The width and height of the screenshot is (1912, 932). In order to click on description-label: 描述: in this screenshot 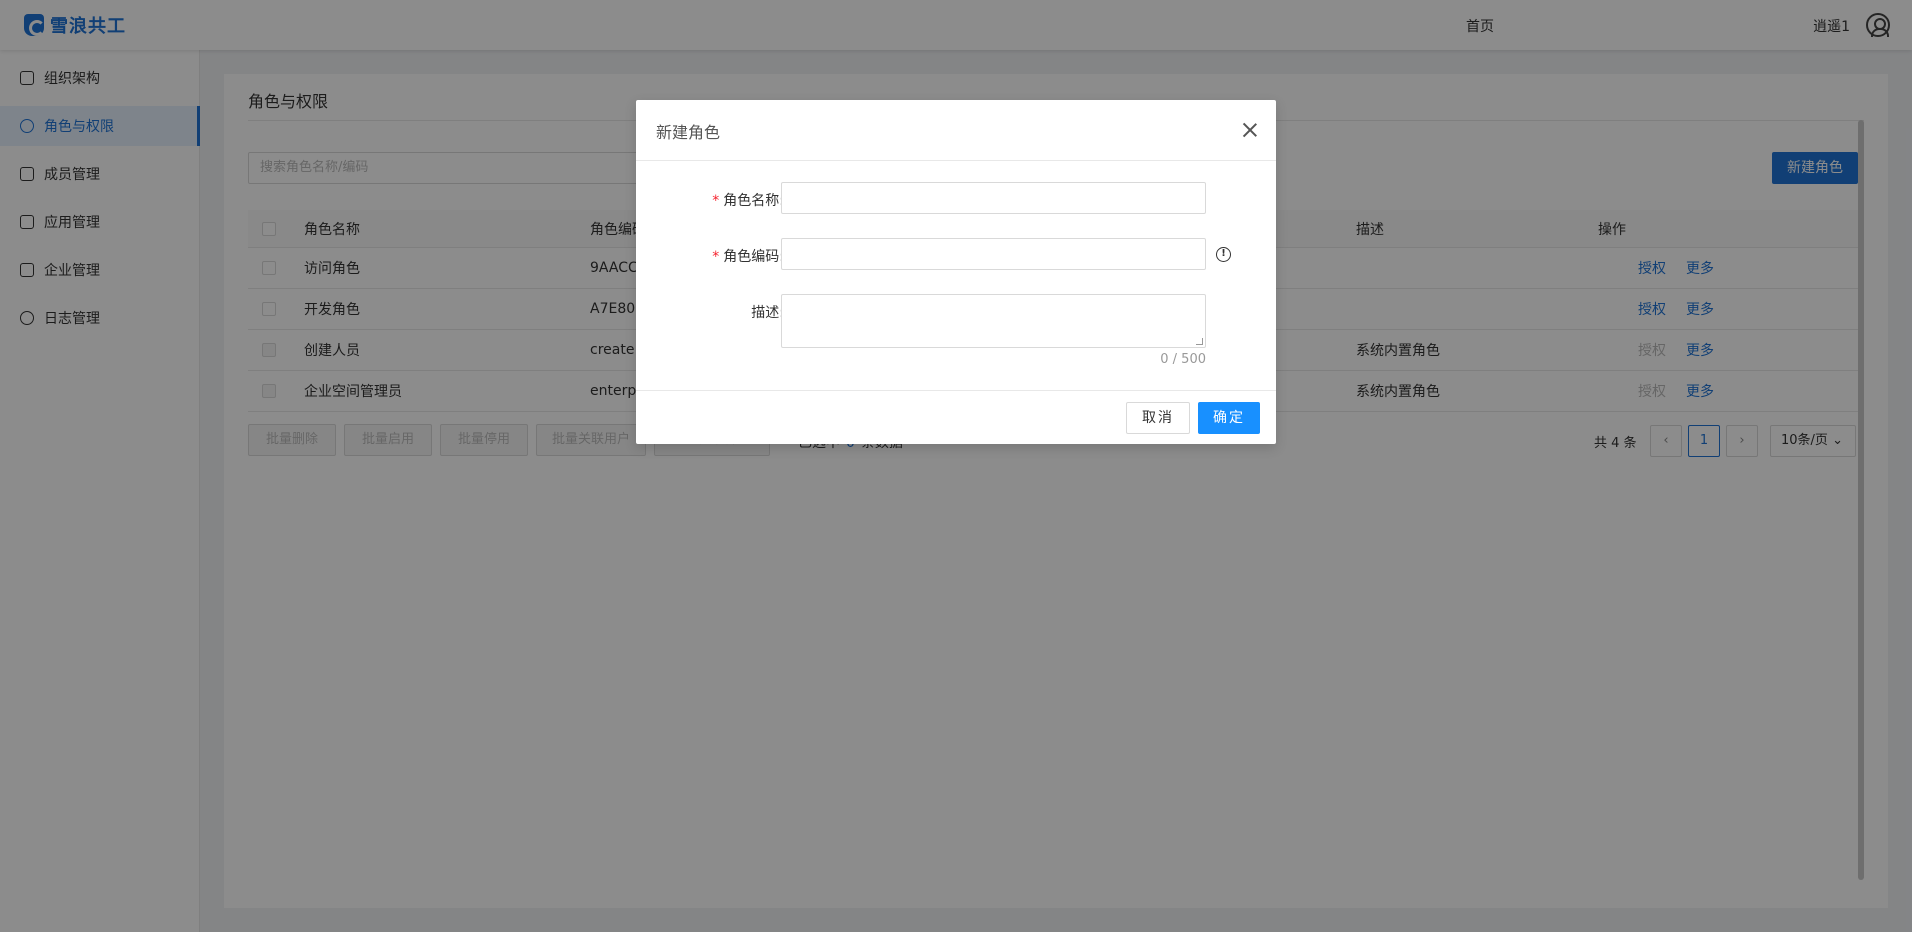, I will do `click(767, 313)`.